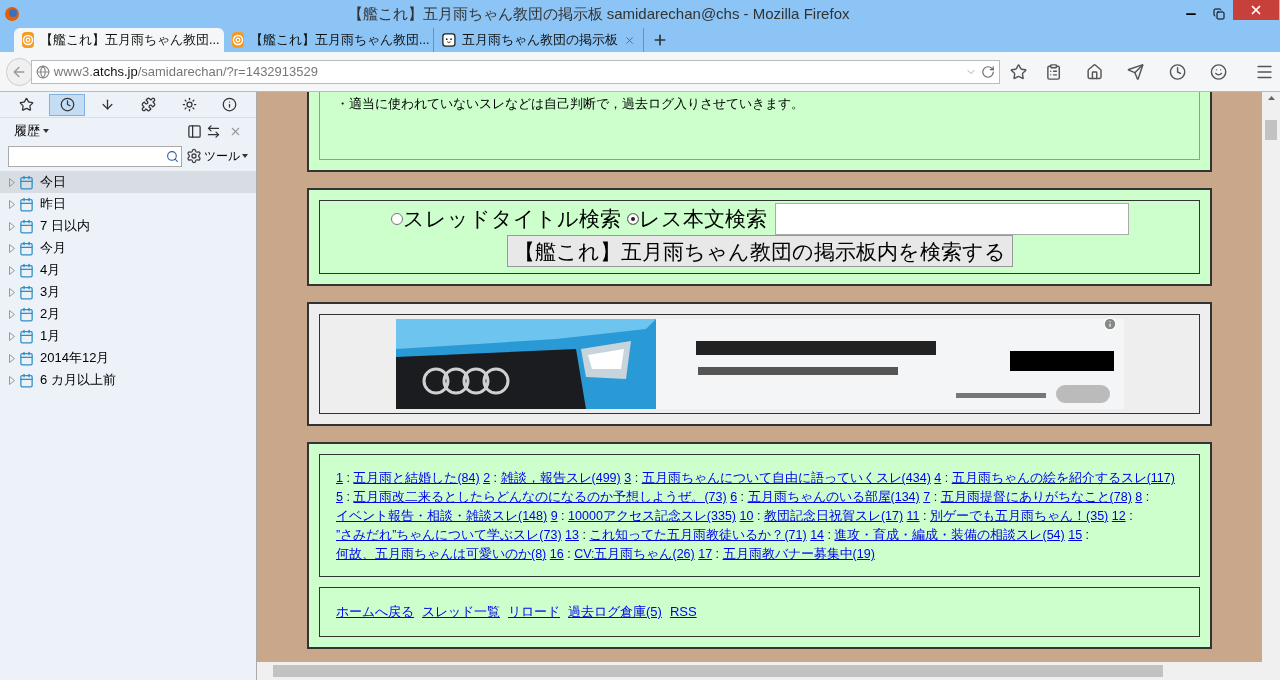 Image resolution: width=1280 pixels, height=680 pixels. I want to click on back-button, so click(19, 71).